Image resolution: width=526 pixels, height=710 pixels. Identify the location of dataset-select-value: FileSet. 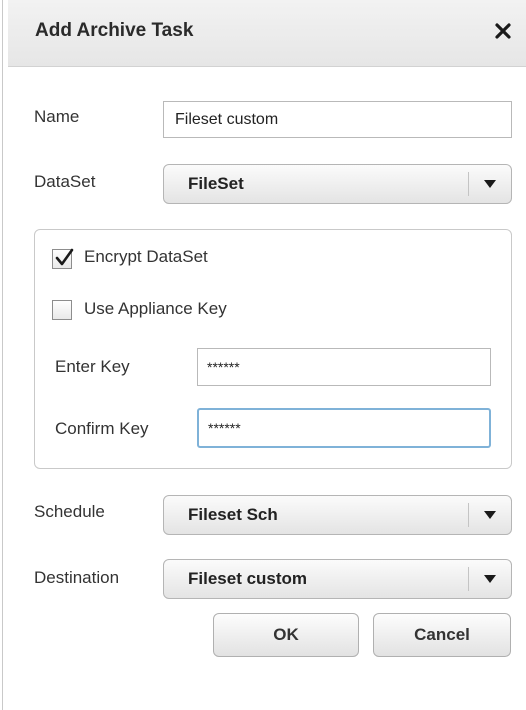
(216, 183).